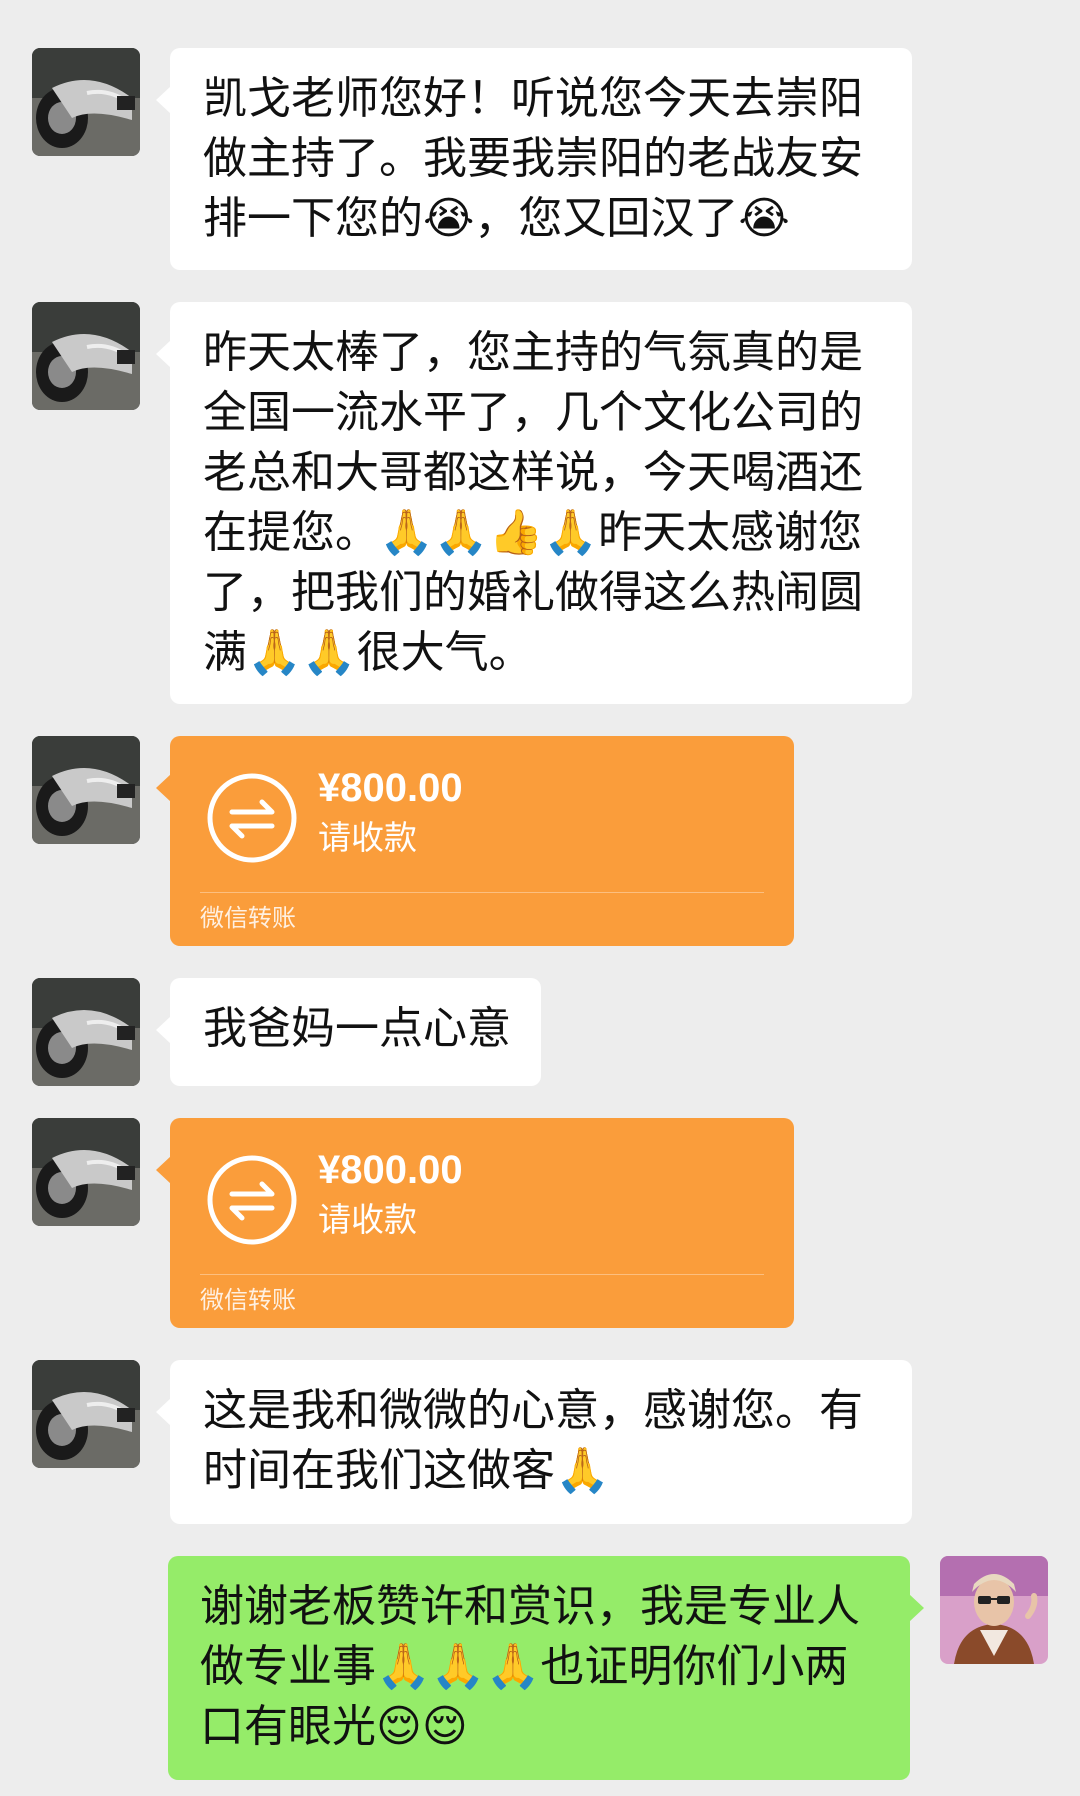 Image resolution: width=1080 pixels, height=1796 pixels. I want to click on message-bubble: 我爸妈一点心意, so click(348, 1032).